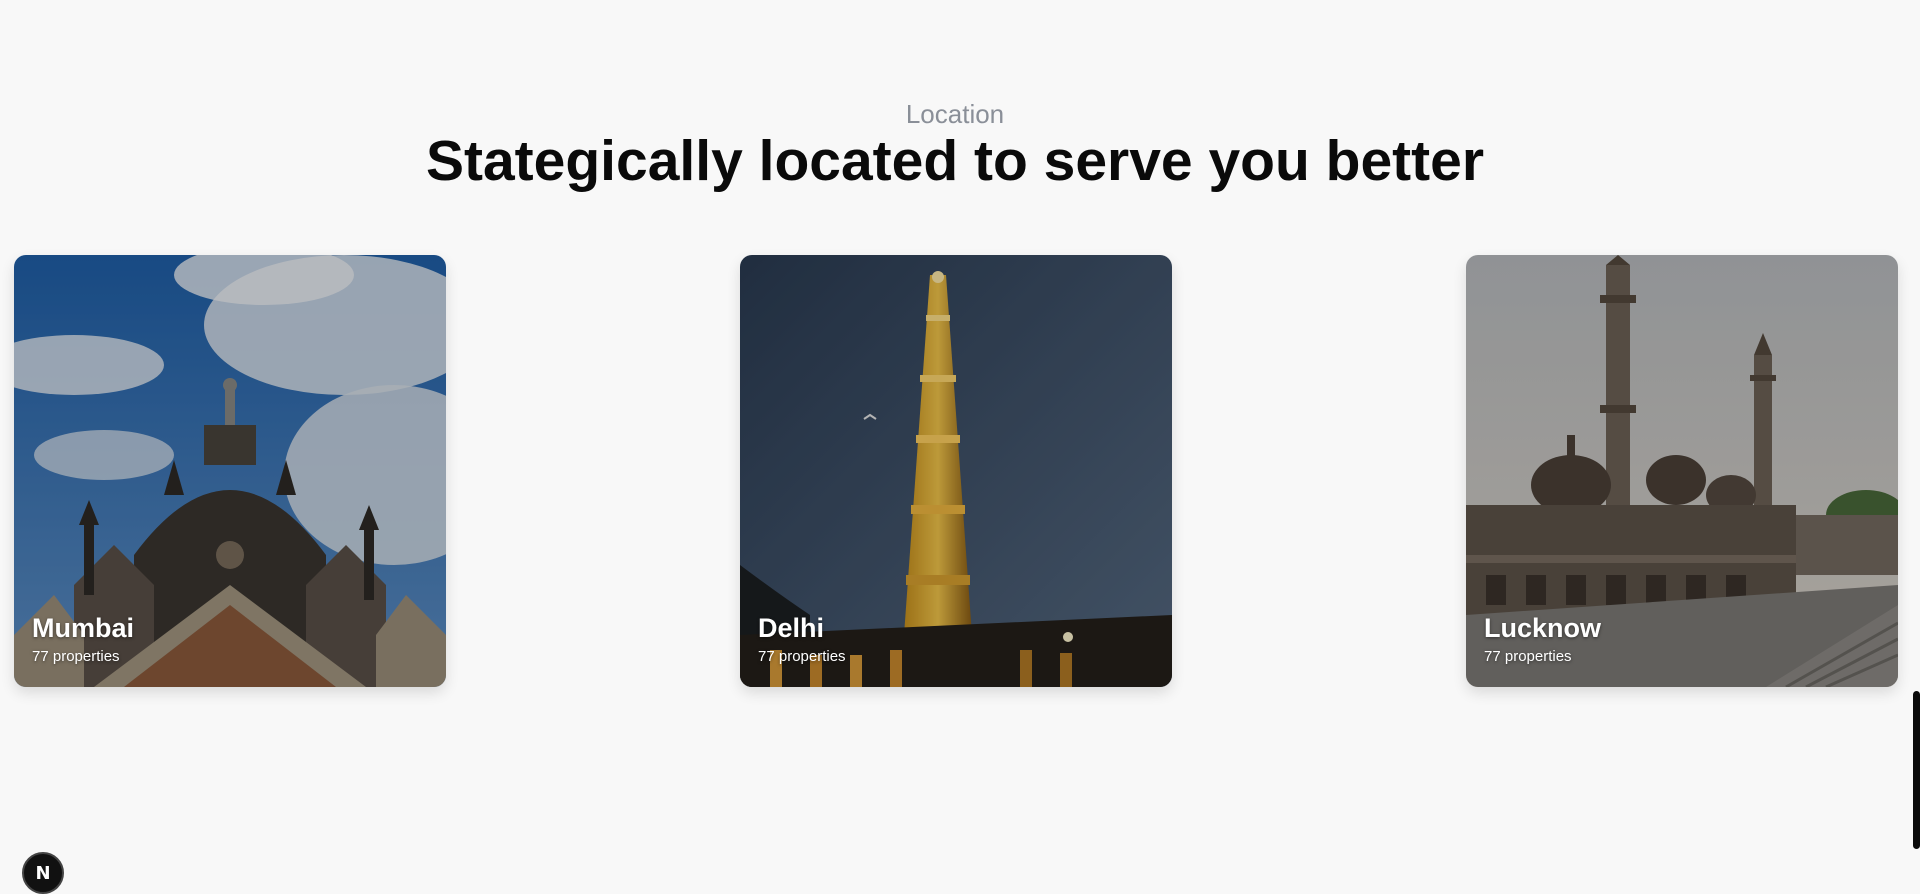 The height and width of the screenshot is (894, 1920). What do you see at coordinates (1543, 628) in the screenshot?
I see `location-city: Lucknow` at bounding box center [1543, 628].